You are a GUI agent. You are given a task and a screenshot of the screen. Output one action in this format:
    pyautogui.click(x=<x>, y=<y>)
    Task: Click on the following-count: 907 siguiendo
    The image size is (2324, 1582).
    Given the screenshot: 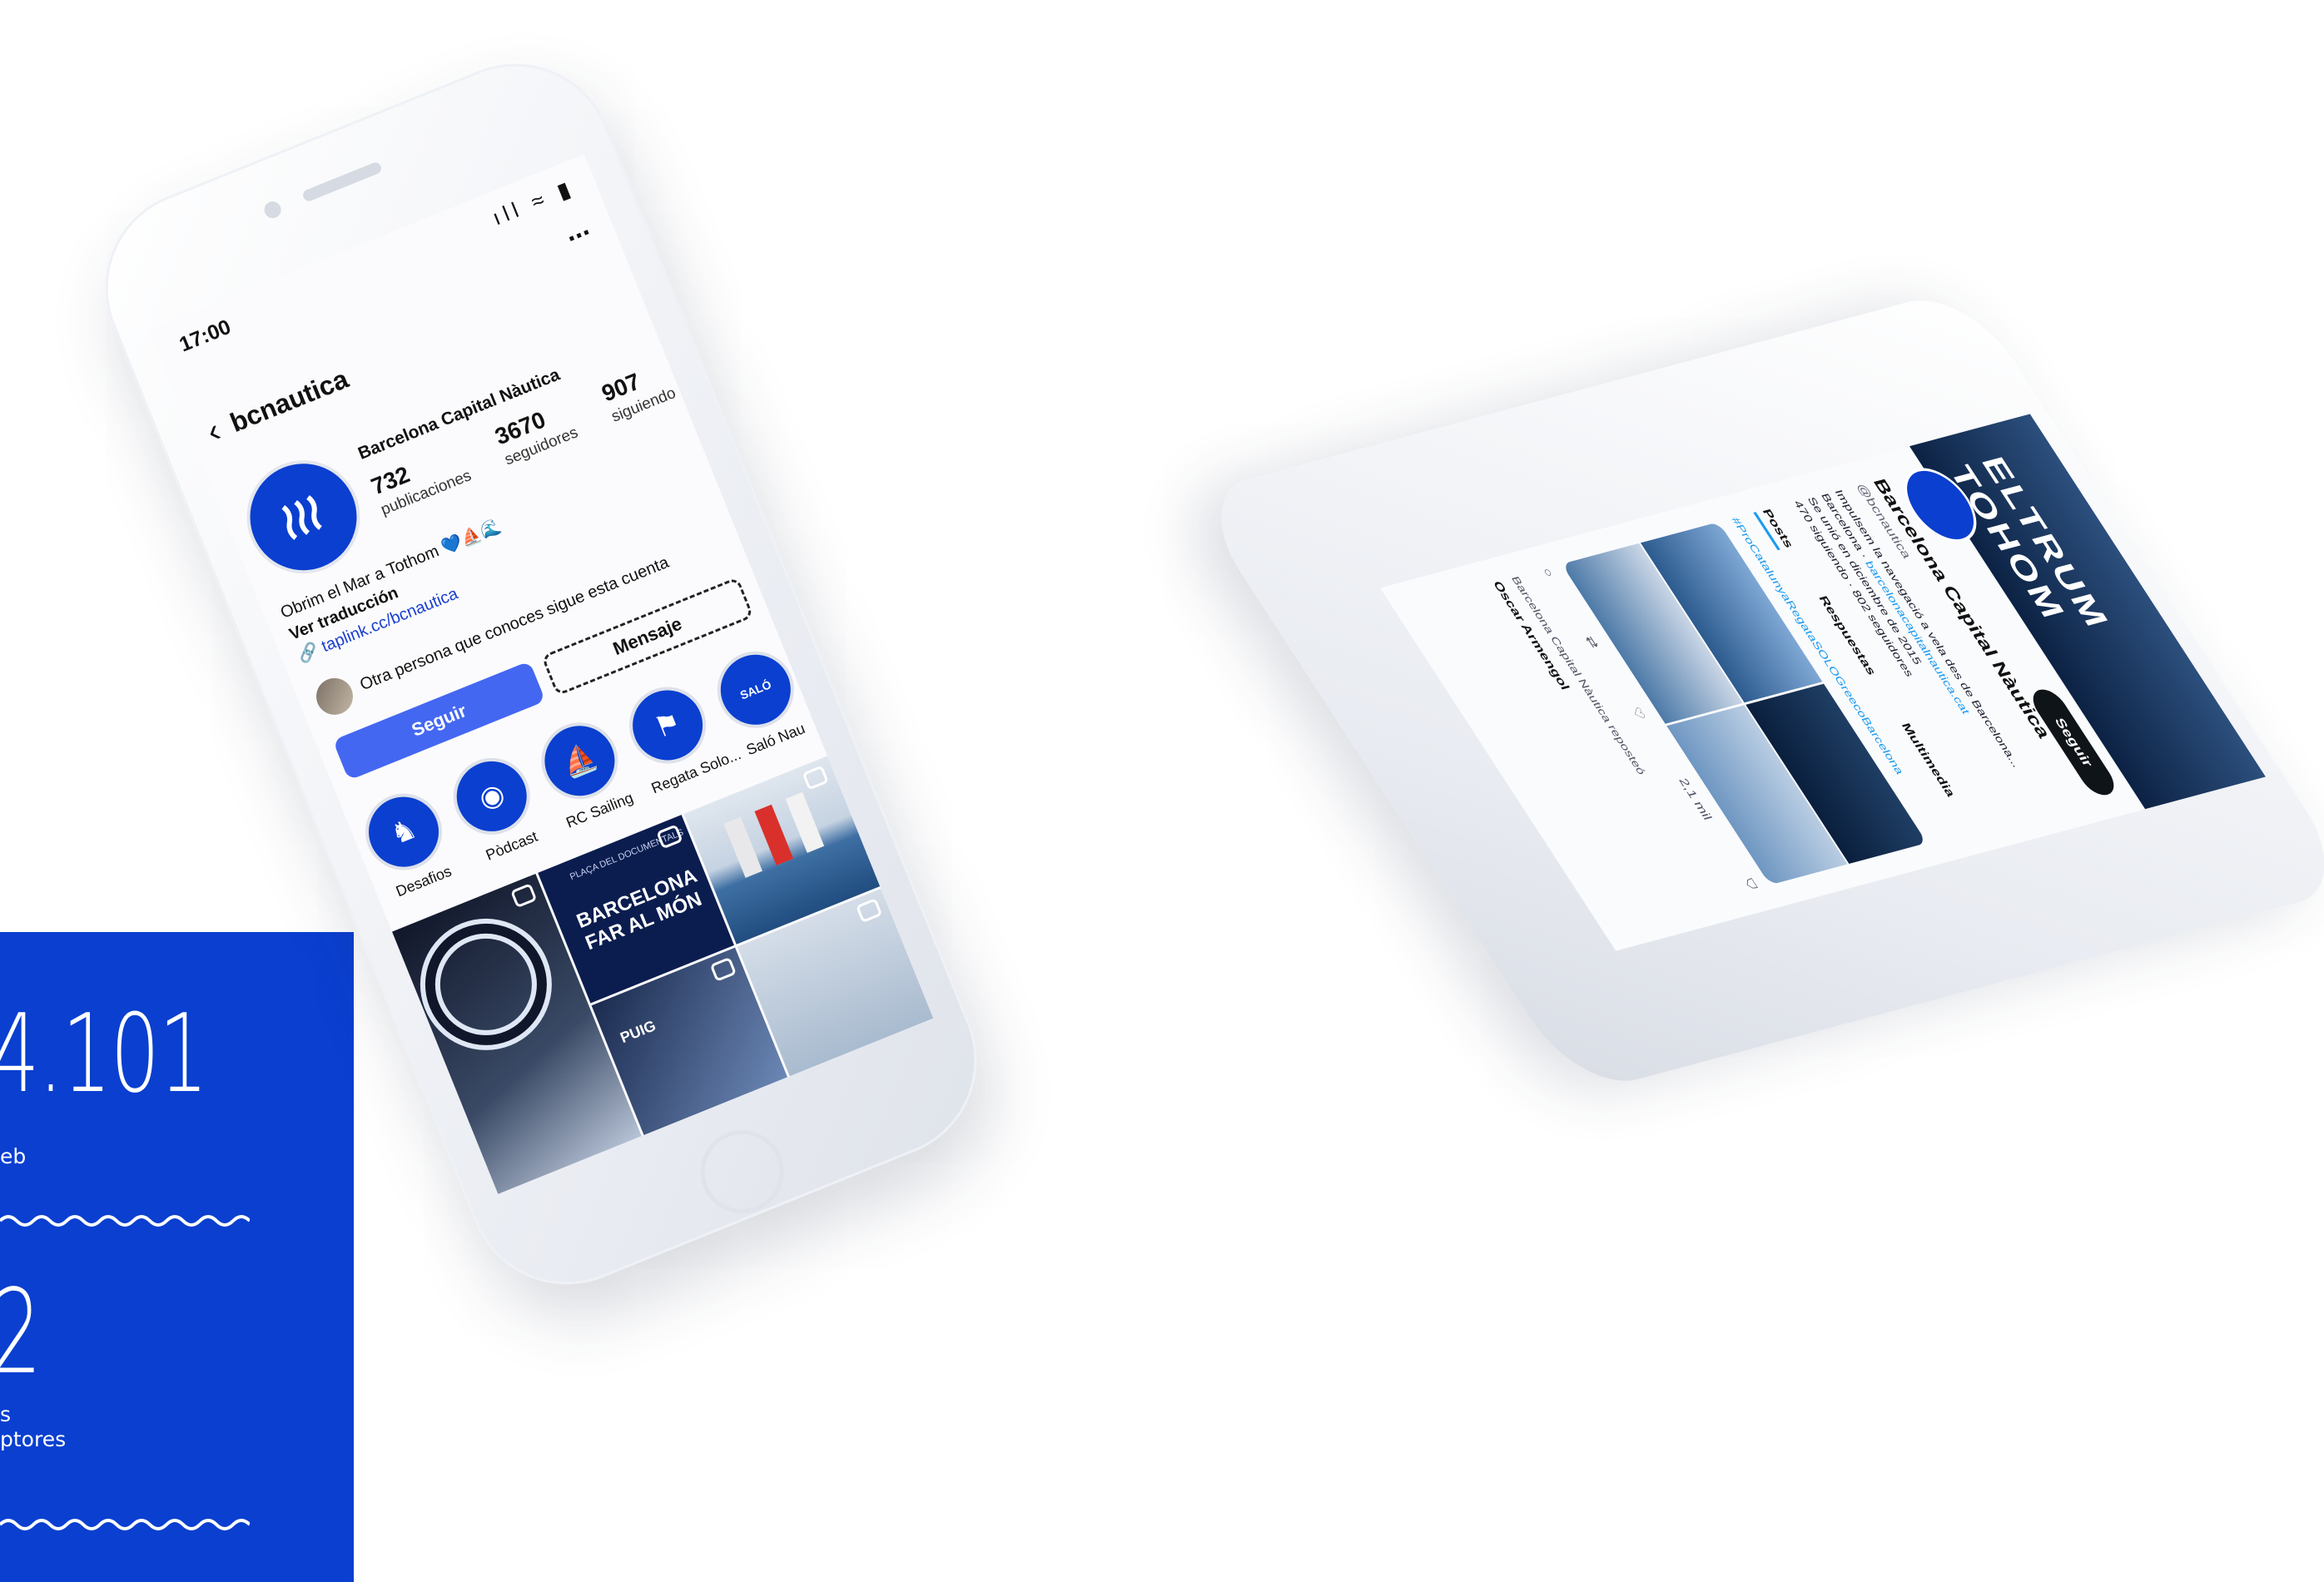 What is the action you would take?
    pyautogui.click(x=639, y=394)
    